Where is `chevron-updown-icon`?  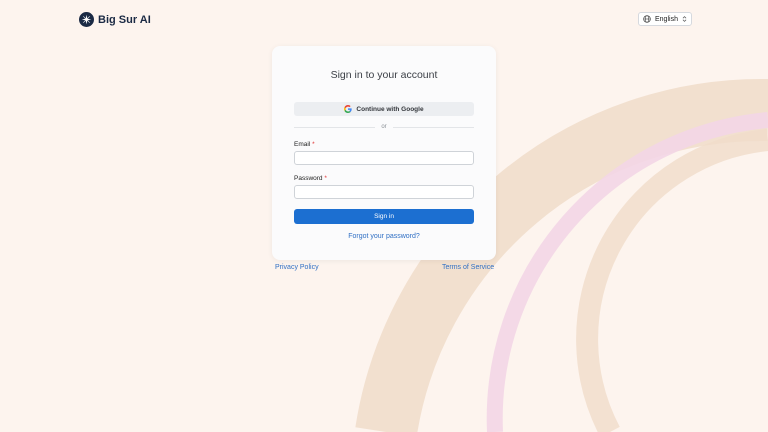
chevron-updown-icon is located at coordinates (684, 19).